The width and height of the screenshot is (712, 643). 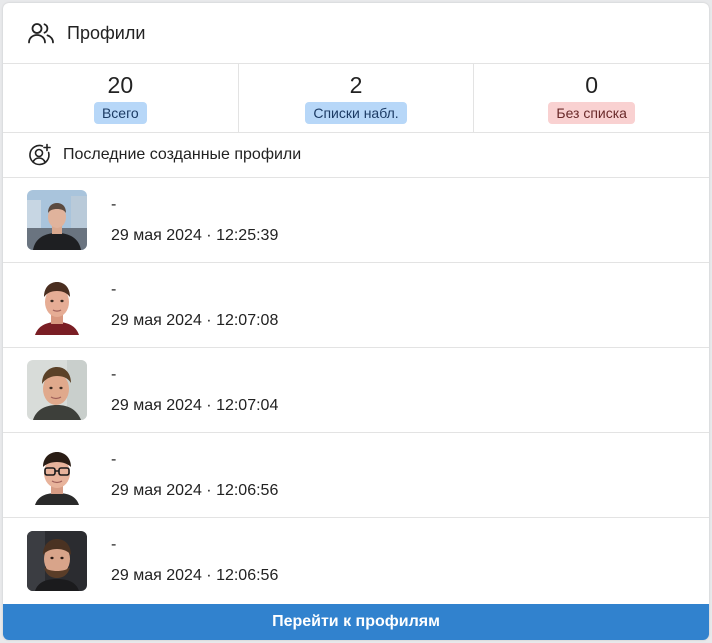 I want to click on stat-watchlists: 2 Списки набл., so click(x=355, y=98).